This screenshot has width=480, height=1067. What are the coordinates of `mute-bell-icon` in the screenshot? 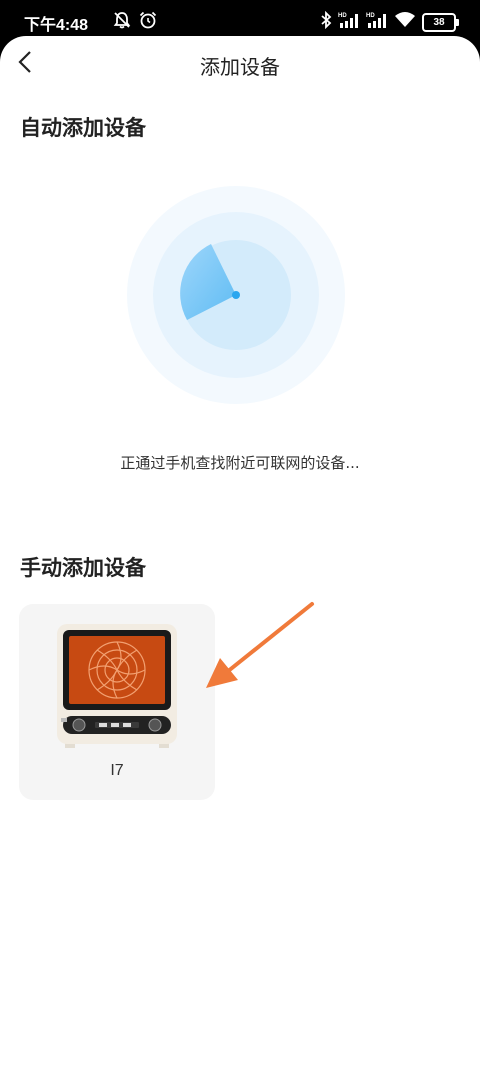 It's located at (122, 22).